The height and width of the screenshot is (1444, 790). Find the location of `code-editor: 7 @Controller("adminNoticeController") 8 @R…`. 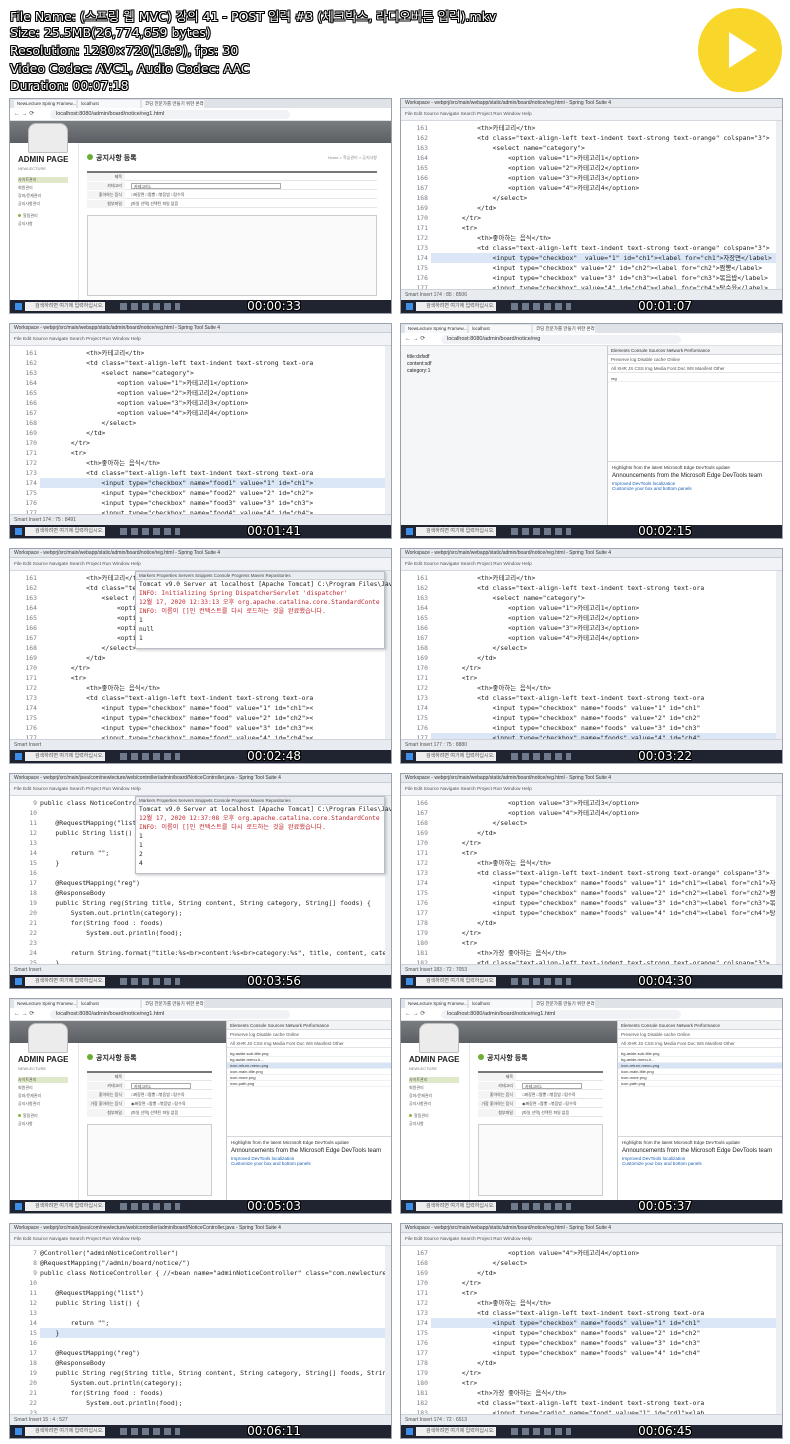

code-editor: 7 @Controller("adminNoticeController") 8 @R… is located at coordinates (197, 1330).